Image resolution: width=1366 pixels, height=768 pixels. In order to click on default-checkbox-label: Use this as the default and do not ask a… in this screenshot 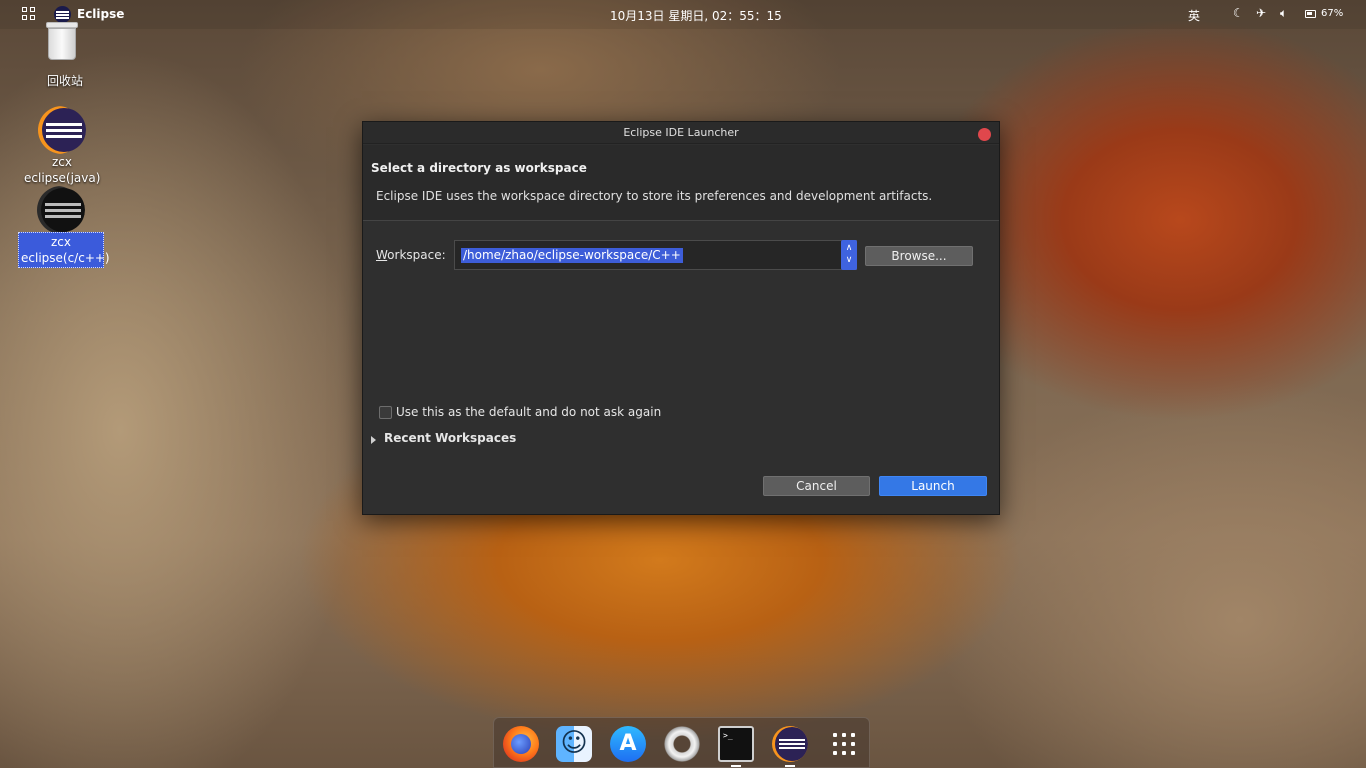, I will do `click(528, 412)`.